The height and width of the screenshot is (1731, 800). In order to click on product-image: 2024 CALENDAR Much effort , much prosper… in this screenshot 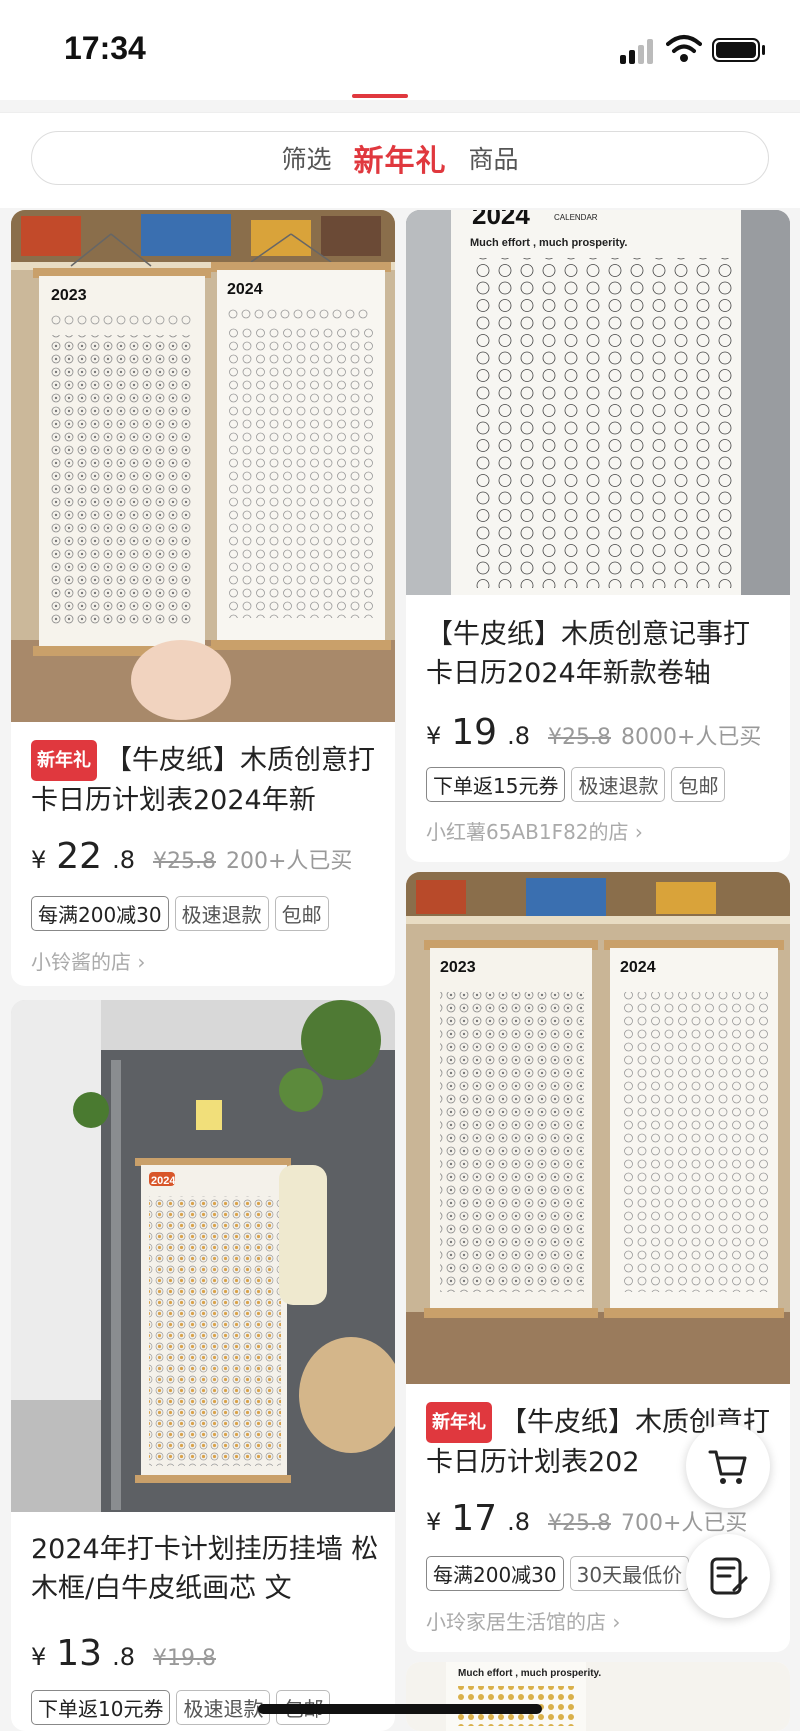, I will do `click(598, 402)`.